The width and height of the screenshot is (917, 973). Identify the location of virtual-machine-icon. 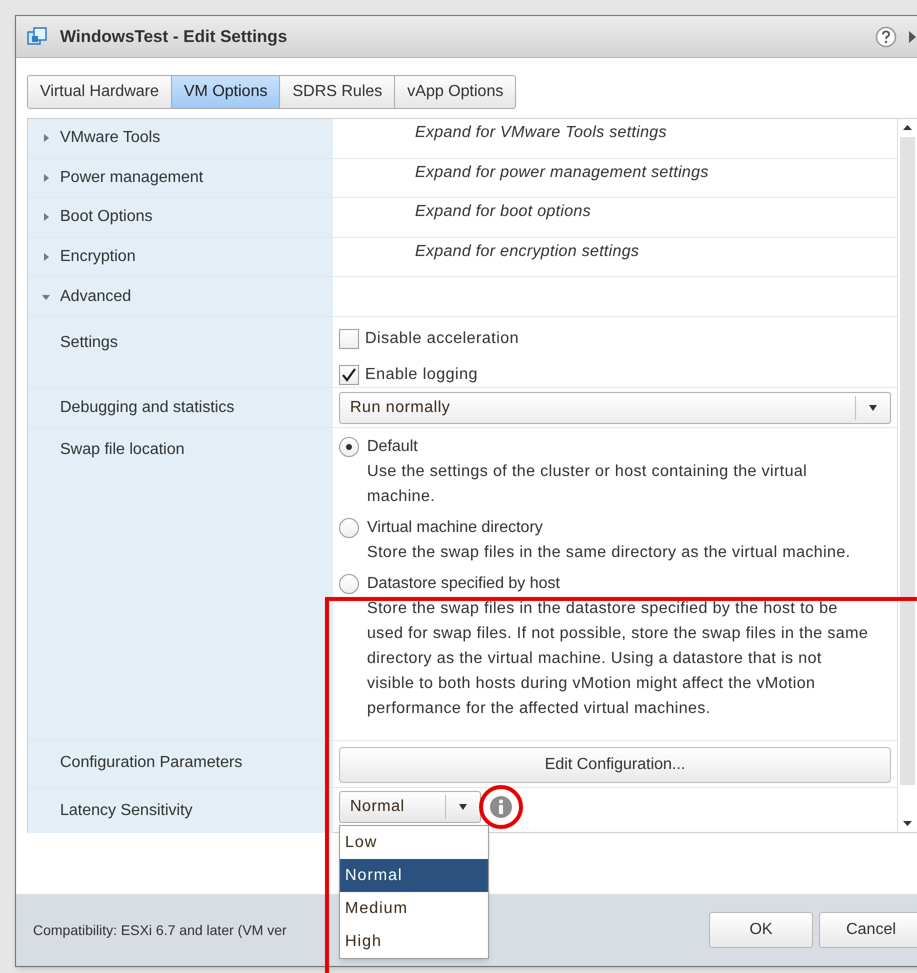
(37, 37).